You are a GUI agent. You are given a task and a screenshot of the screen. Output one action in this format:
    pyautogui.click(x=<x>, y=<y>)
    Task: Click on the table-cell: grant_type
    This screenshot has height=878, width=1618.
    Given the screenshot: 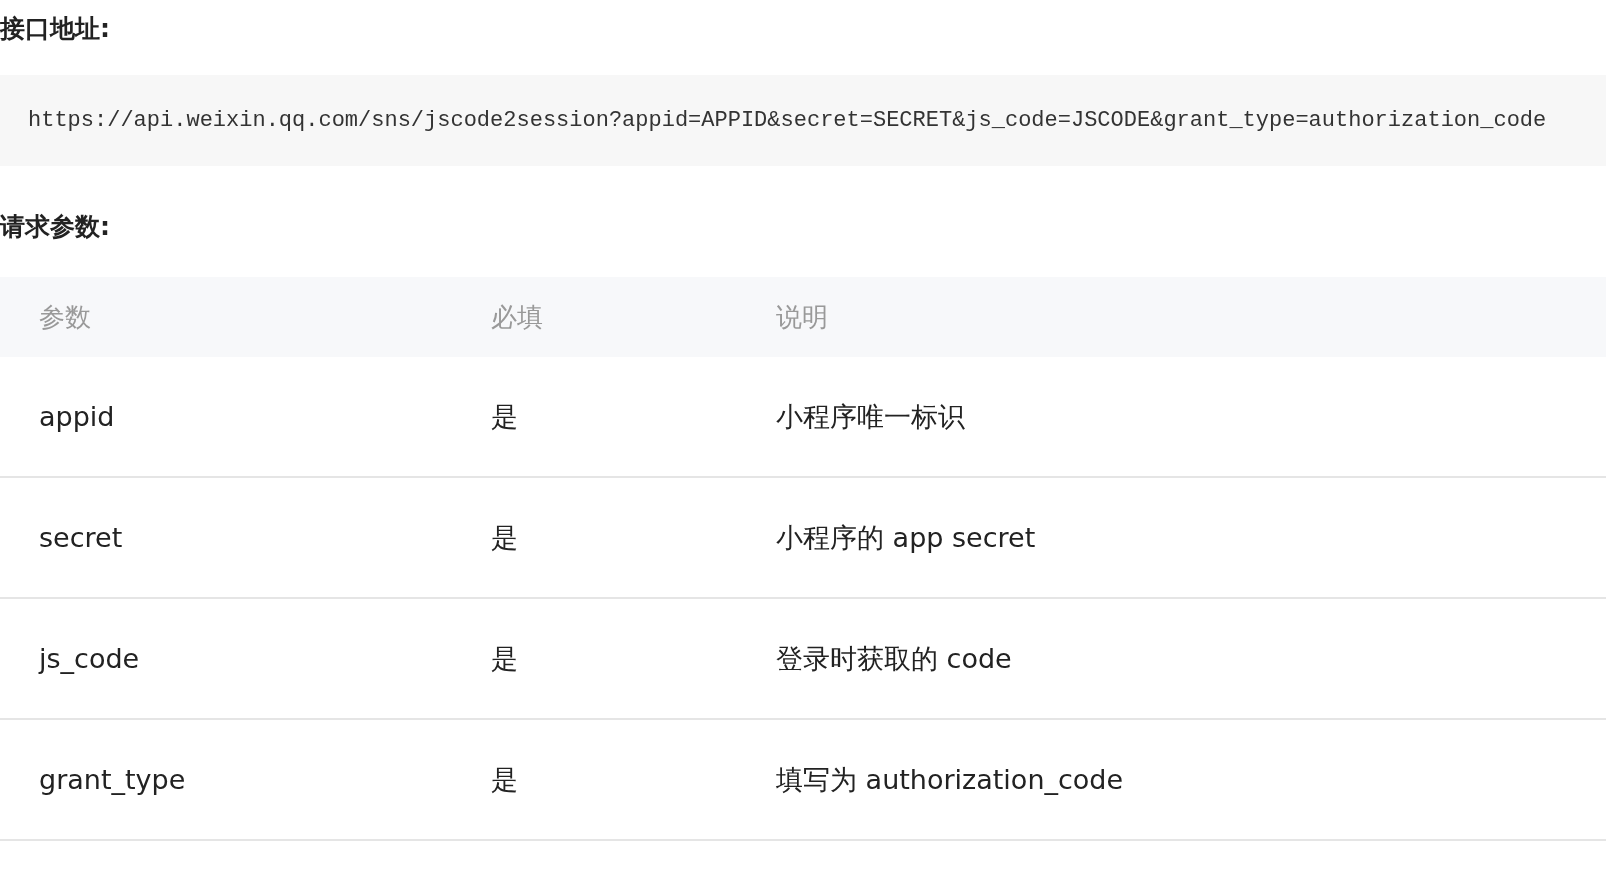 What is the action you would take?
    pyautogui.click(x=112, y=779)
    